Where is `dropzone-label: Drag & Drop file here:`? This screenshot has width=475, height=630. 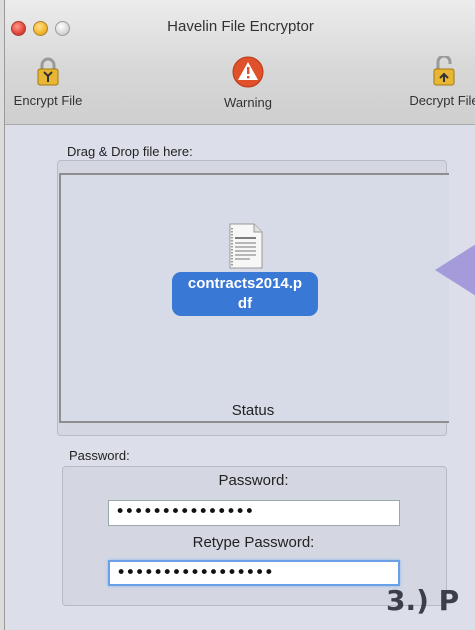
dropzone-label: Drag & Drop file here: is located at coordinates (130, 151).